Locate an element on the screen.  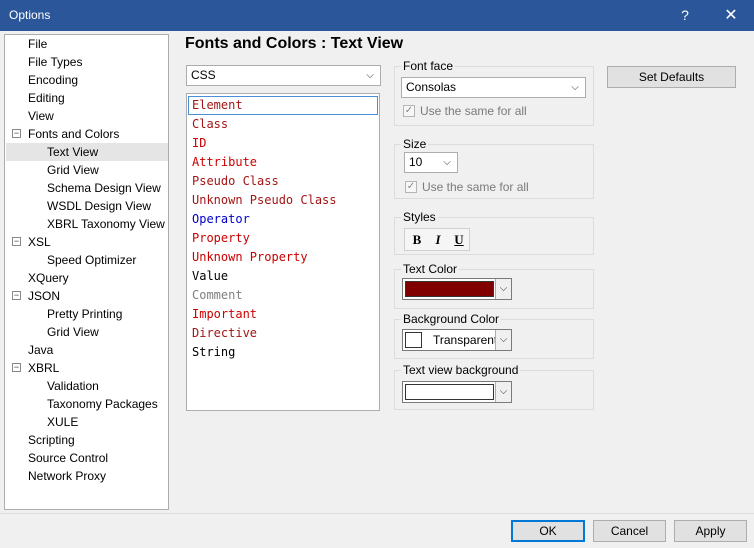
tree-item-text-view: Text View is located at coordinates (87, 152).